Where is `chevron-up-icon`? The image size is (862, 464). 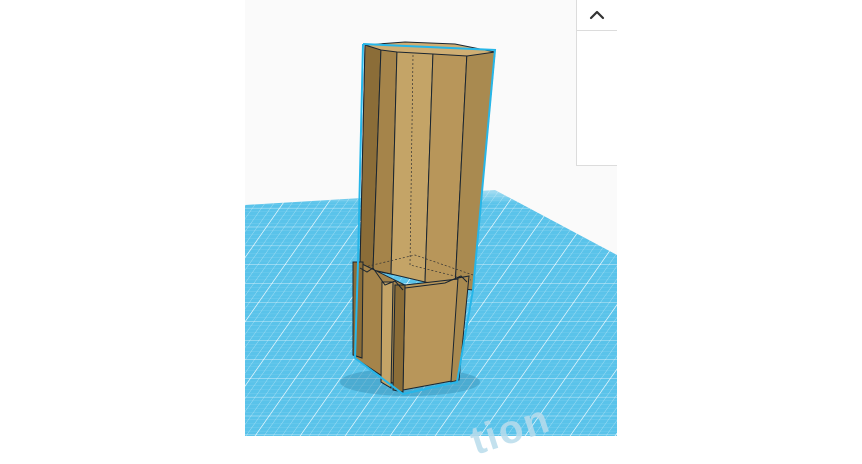
chevron-up-icon is located at coordinates (597, 15).